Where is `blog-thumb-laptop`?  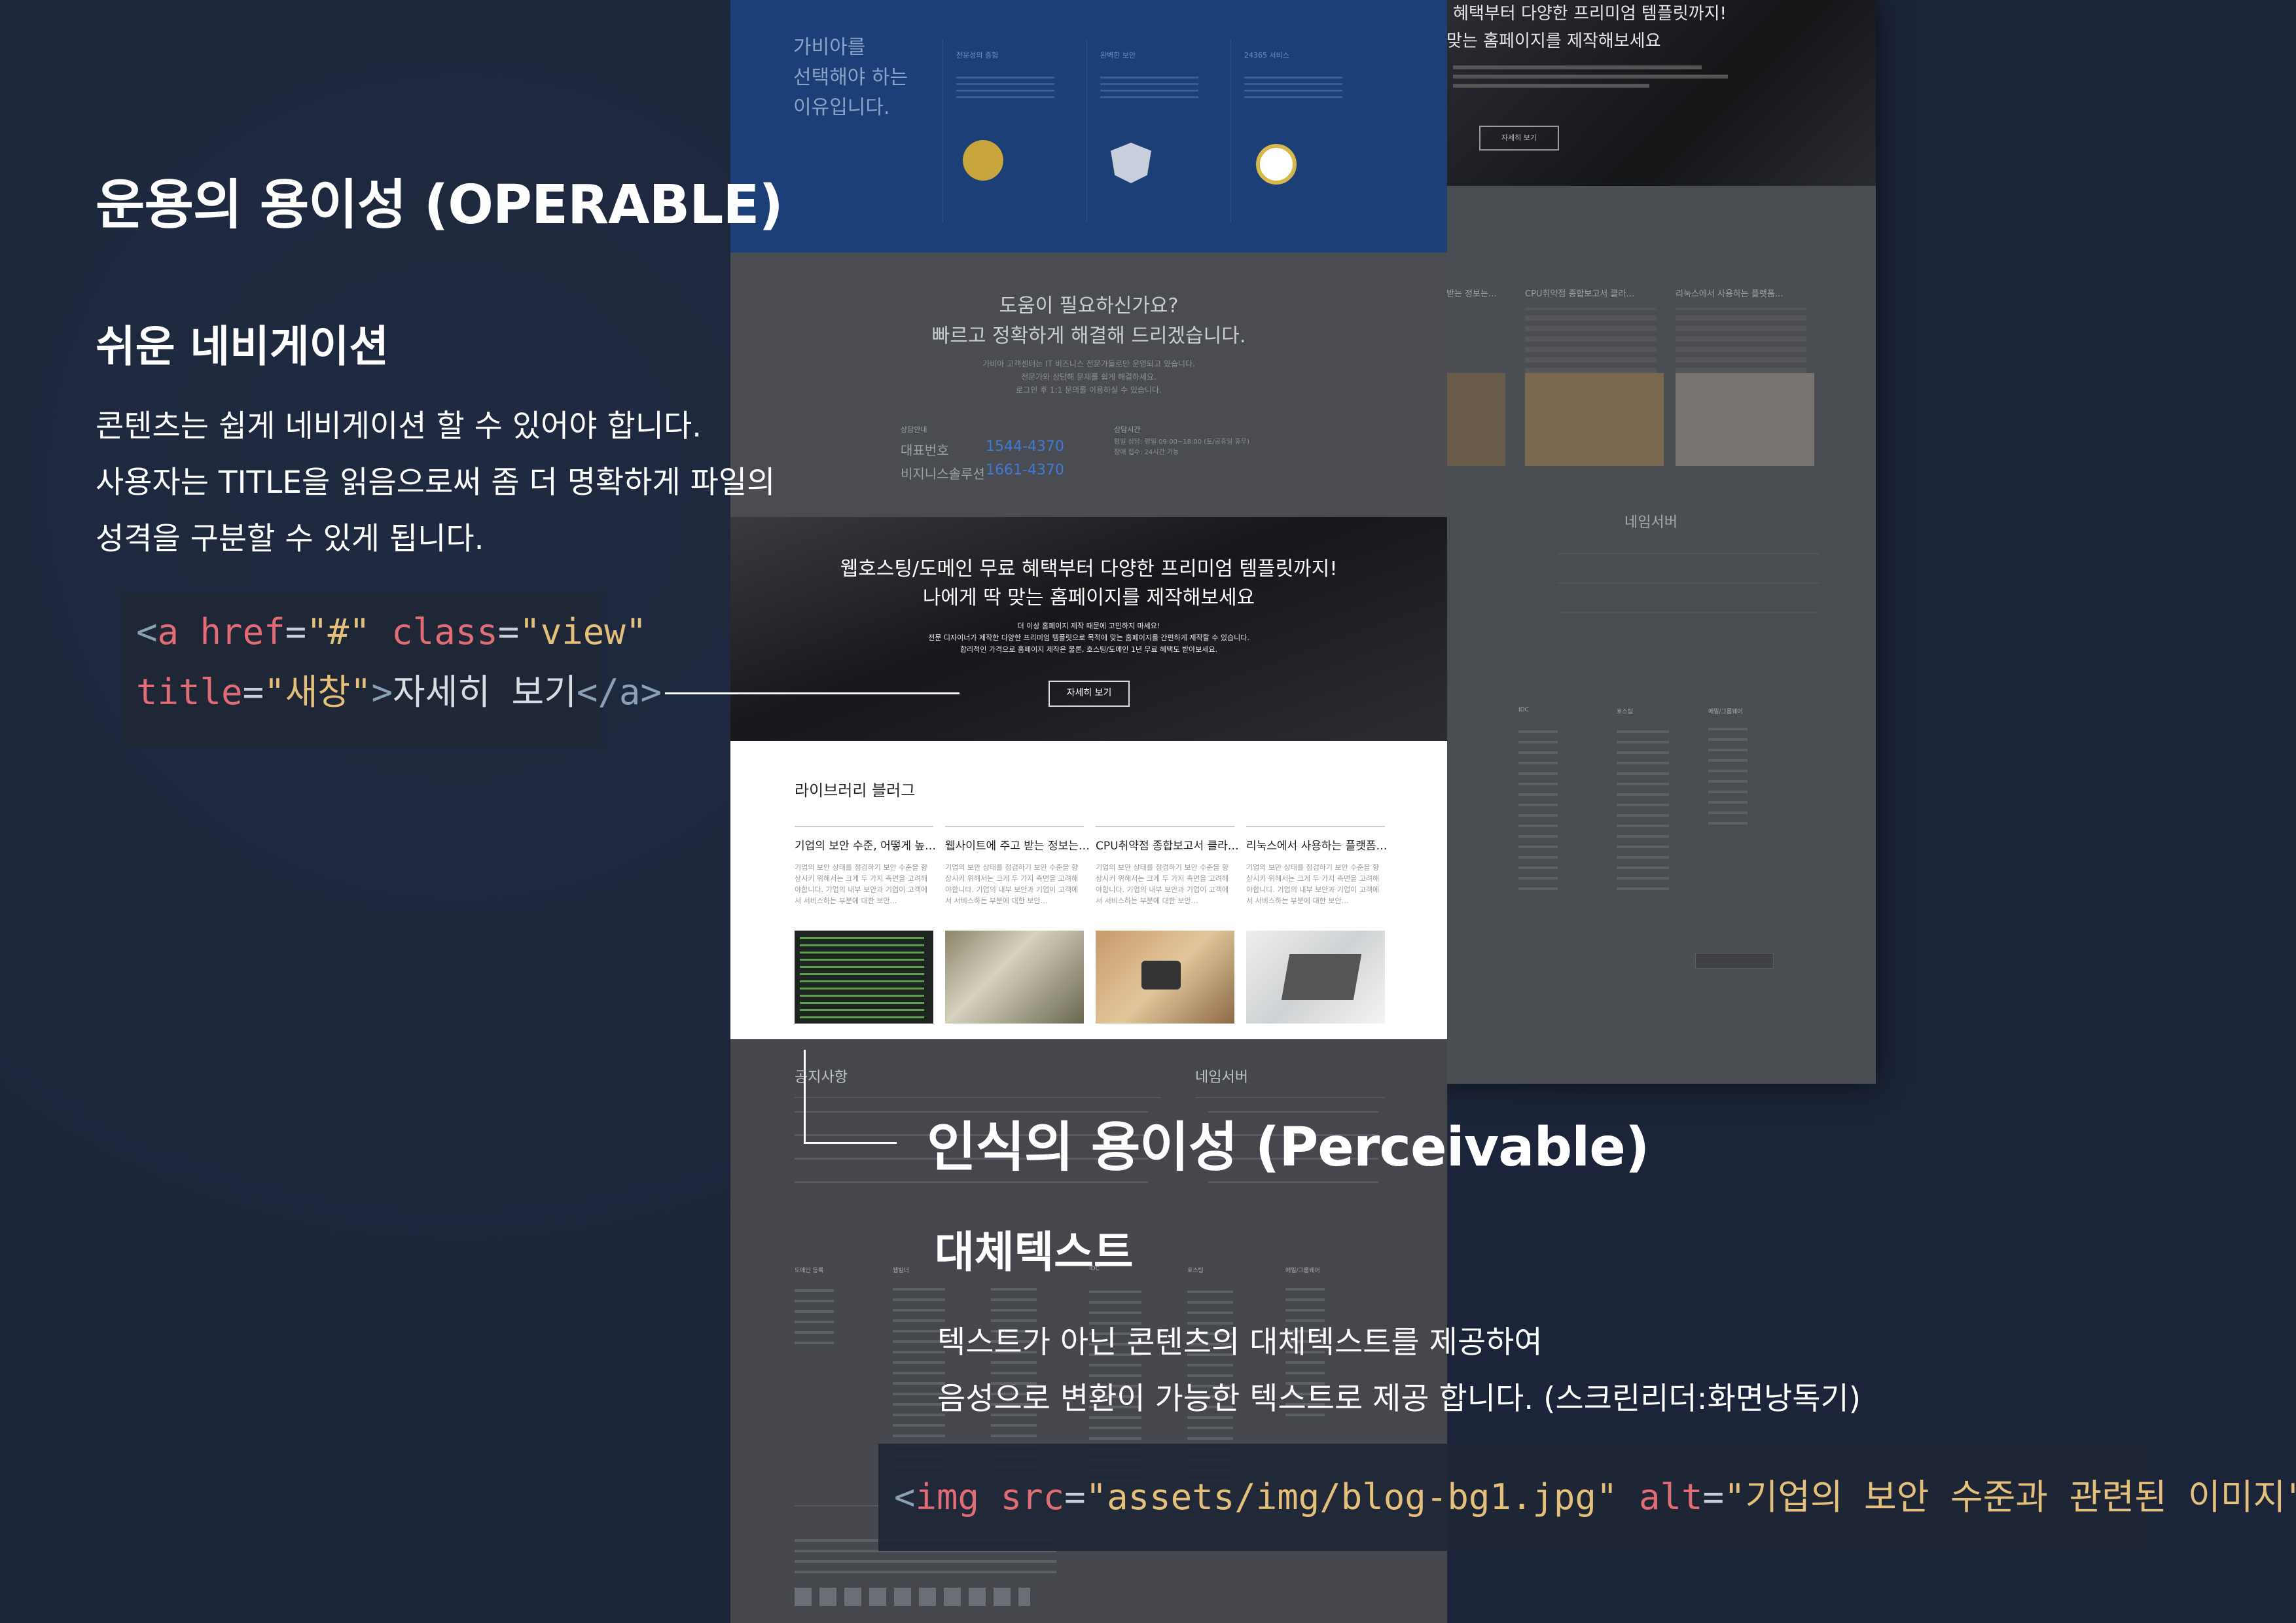
blog-thumb-laptop is located at coordinates (1315, 977).